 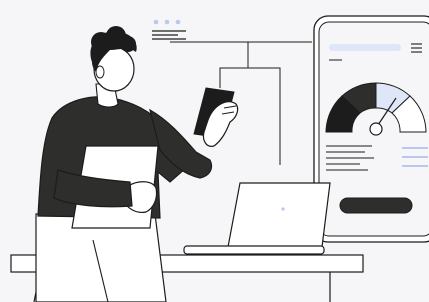 What do you see at coordinates (376, 129) in the screenshot?
I see `gauge-hub` at bounding box center [376, 129].